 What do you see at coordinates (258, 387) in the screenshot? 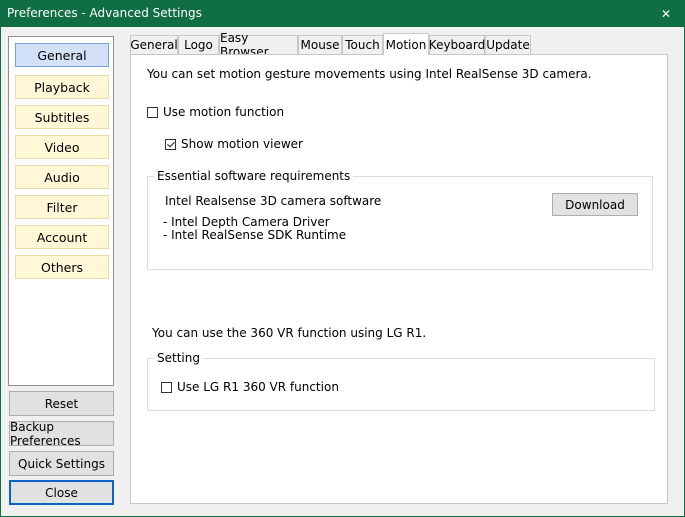
I see `use-lg-r1-label: Use LG R1 360 VR function` at bounding box center [258, 387].